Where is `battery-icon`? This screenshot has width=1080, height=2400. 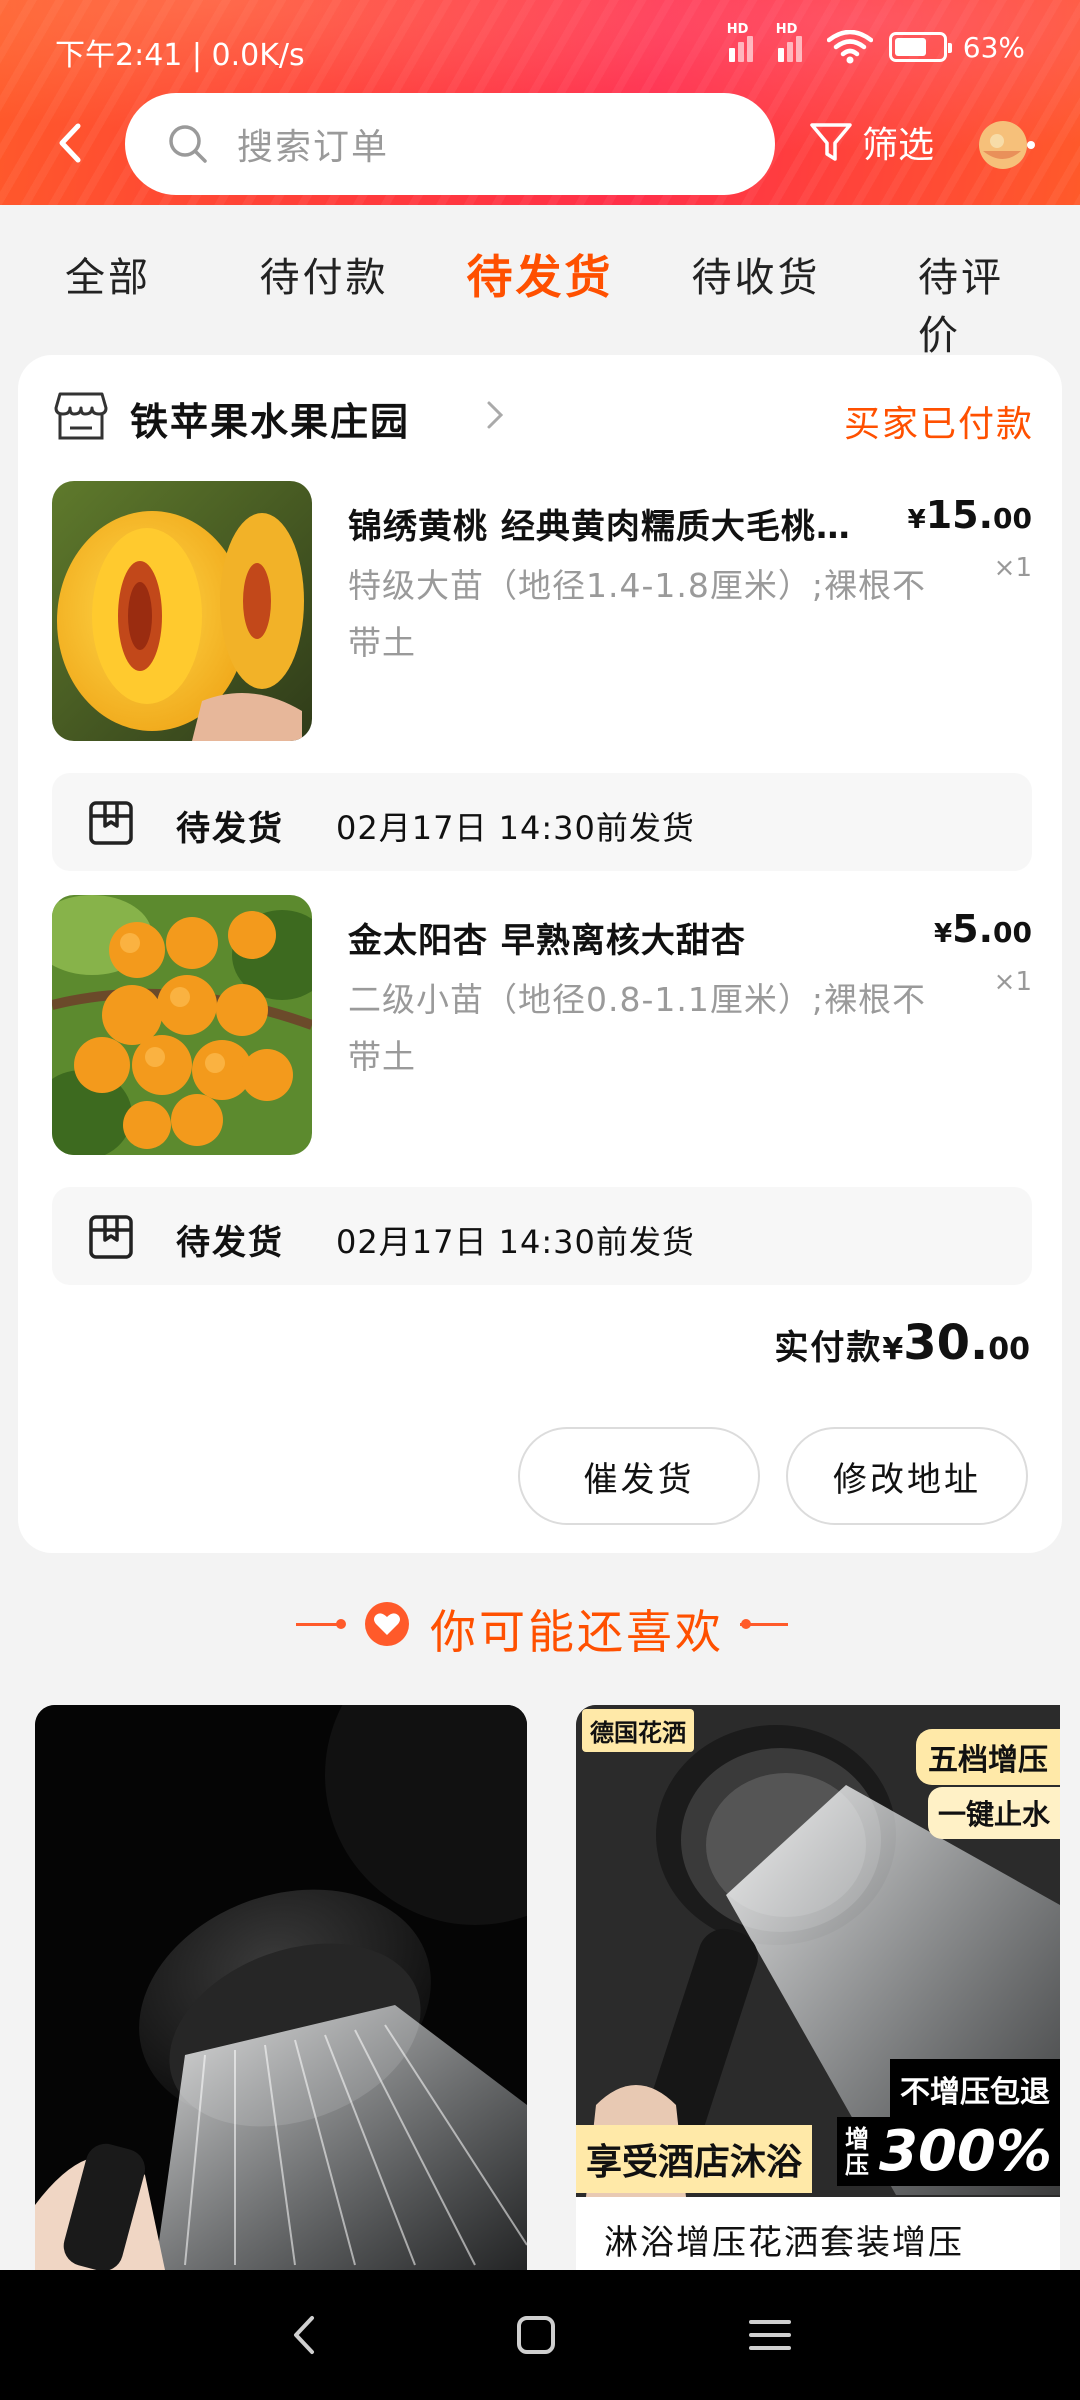 battery-icon is located at coordinates (920, 47).